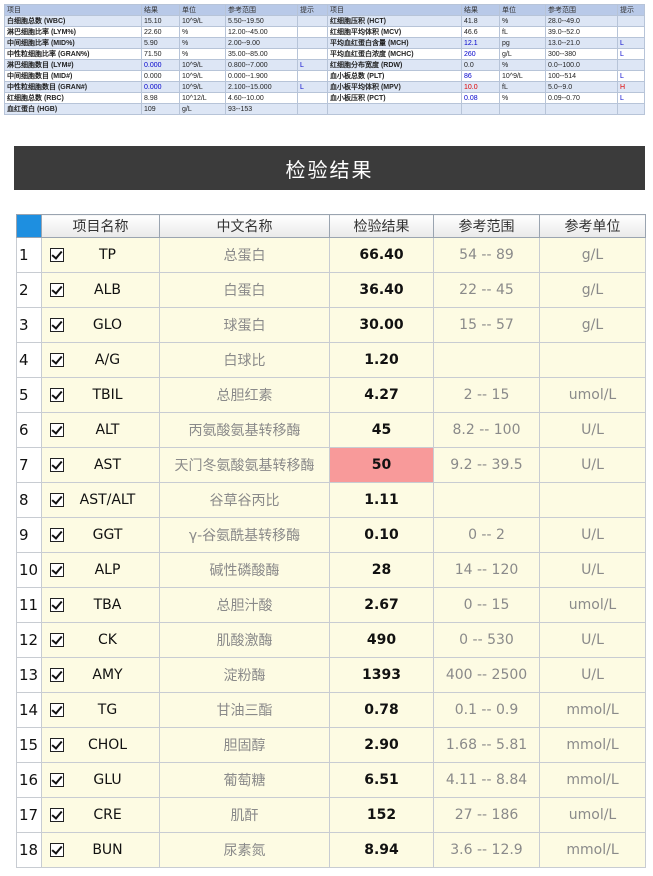 The width and height of the screenshot is (653, 876). What do you see at coordinates (73, 43) in the screenshot?
I see `cbc-item-name: 中间细胞比率 (MID%)` at bounding box center [73, 43].